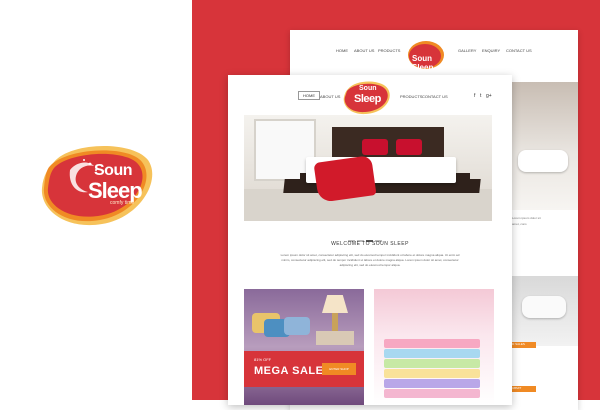  Describe the element at coordinates (519, 50) in the screenshot. I see `back-nav-contact: CONTACT US` at that location.